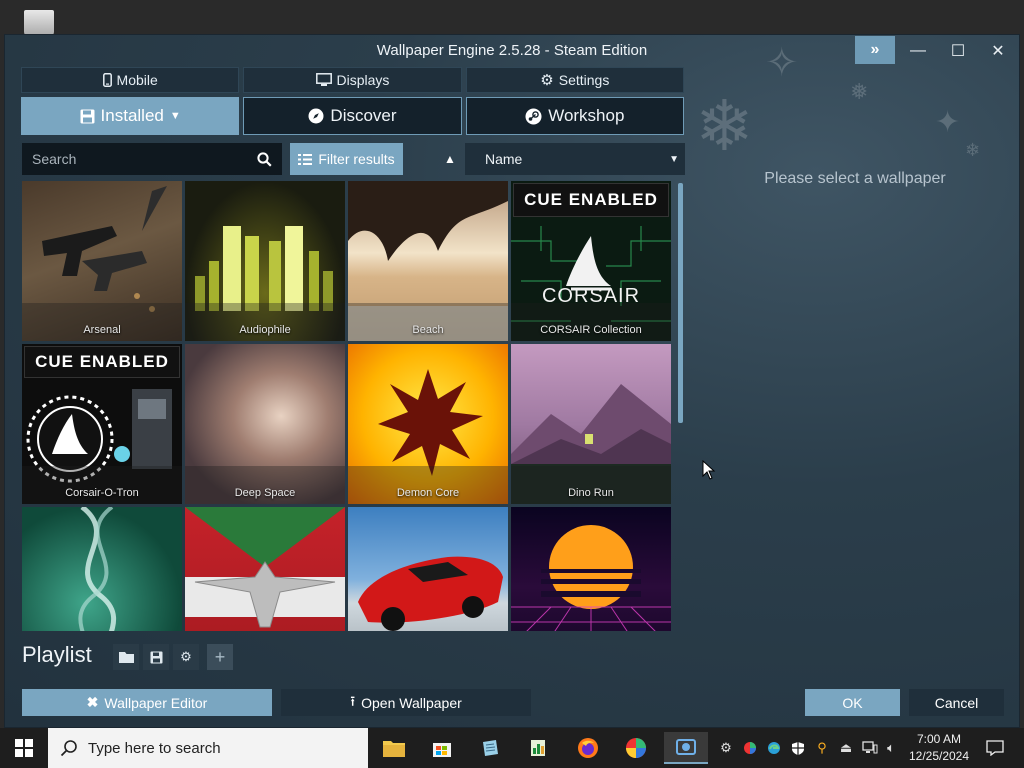 This screenshot has height=768, width=1024. I want to click on gear-icon: ⚙, so click(547, 80).